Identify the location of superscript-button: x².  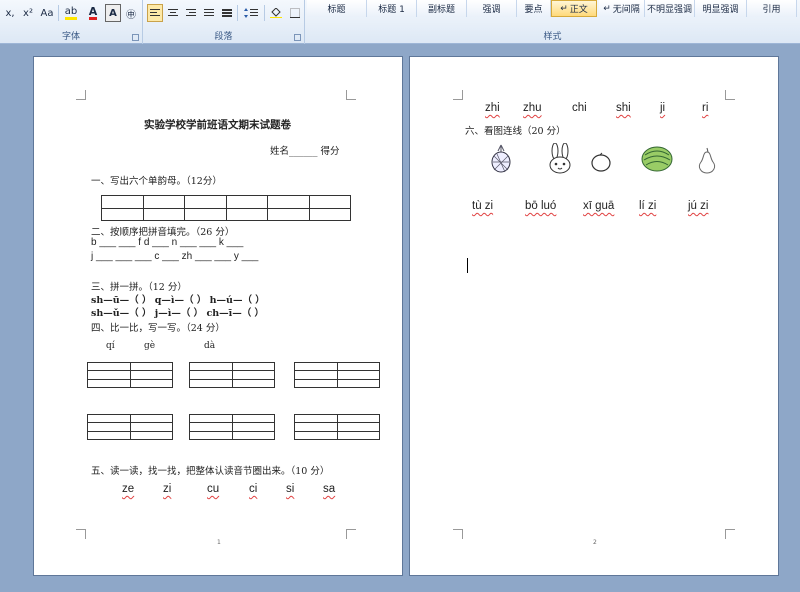
(28, 13).